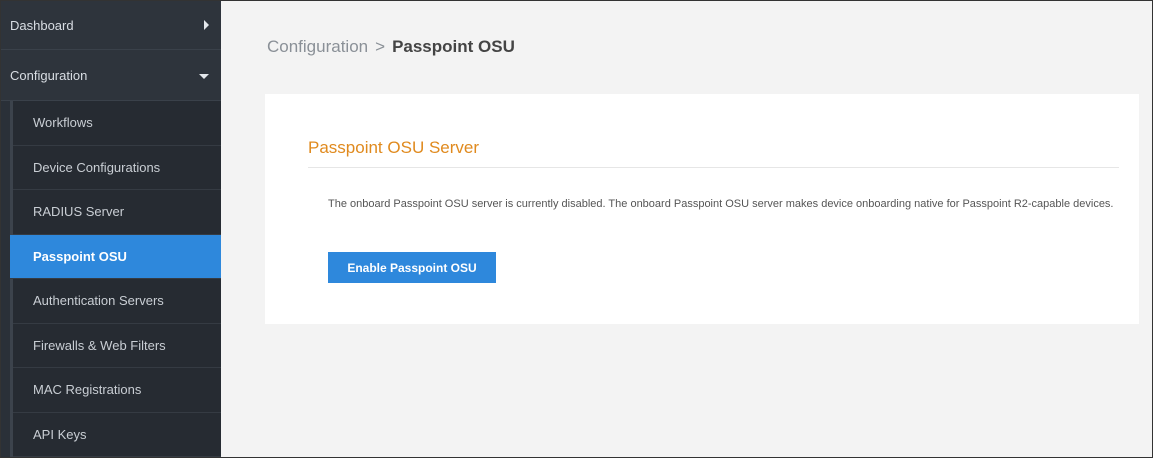  I want to click on sidebar-item-passpoint-osu: Passpoint OSU, so click(115, 256).